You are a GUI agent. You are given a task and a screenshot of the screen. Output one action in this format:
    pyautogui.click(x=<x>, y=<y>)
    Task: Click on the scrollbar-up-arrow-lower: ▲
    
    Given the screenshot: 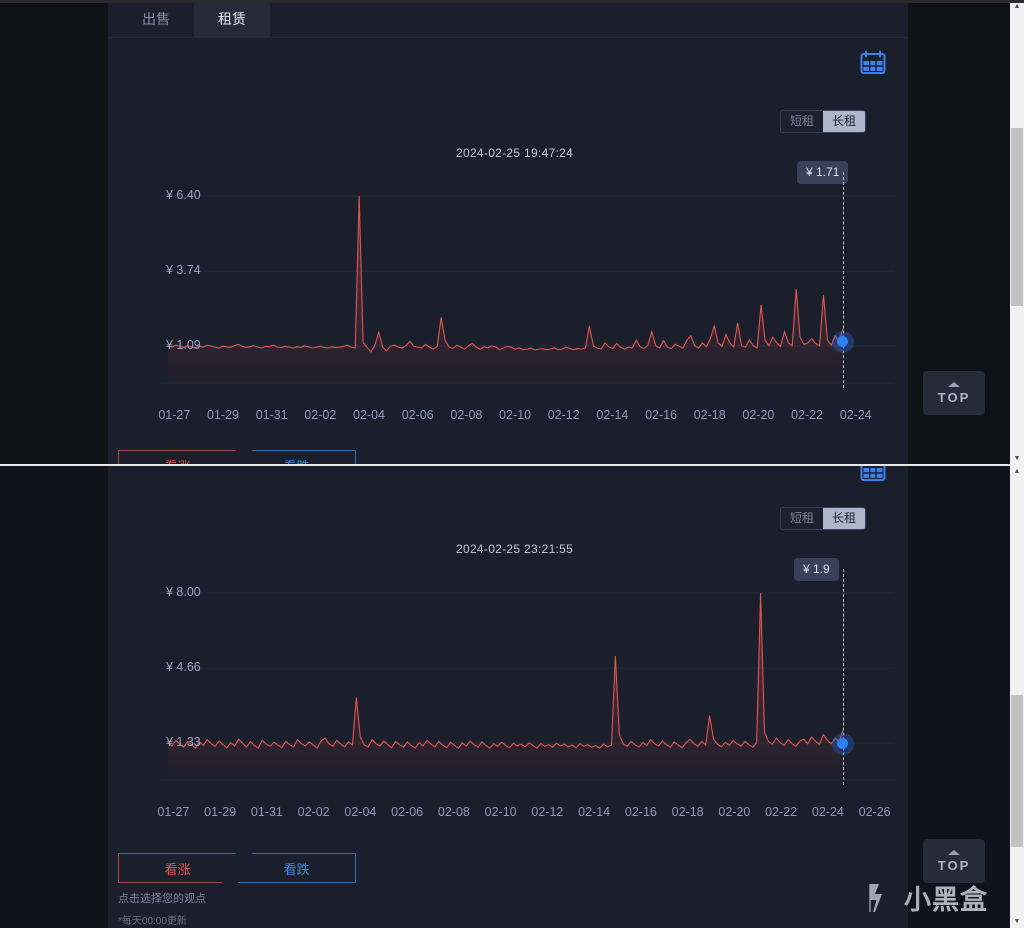 What is the action you would take?
    pyautogui.click(x=1017, y=471)
    